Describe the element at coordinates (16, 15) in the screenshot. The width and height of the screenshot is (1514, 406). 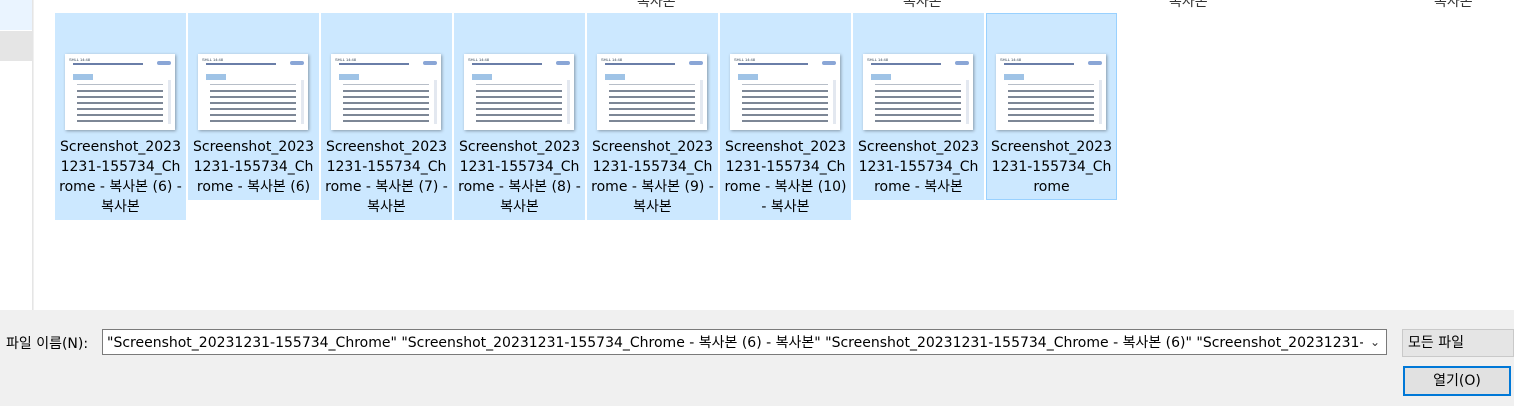
I see `nav-pane-item` at that location.